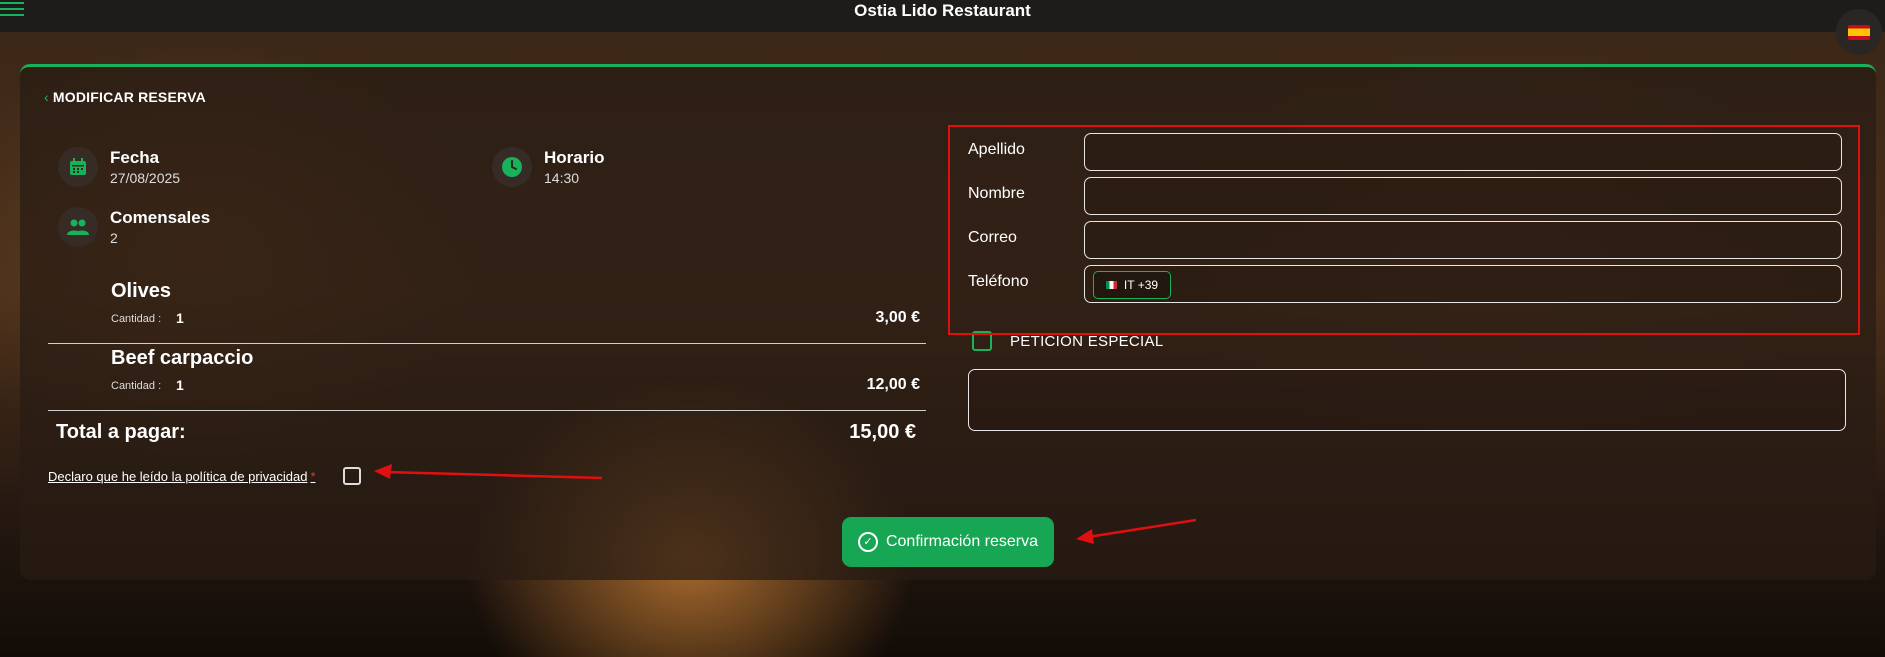 The height and width of the screenshot is (657, 1885). I want to click on guests-value: 2, so click(114, 238).